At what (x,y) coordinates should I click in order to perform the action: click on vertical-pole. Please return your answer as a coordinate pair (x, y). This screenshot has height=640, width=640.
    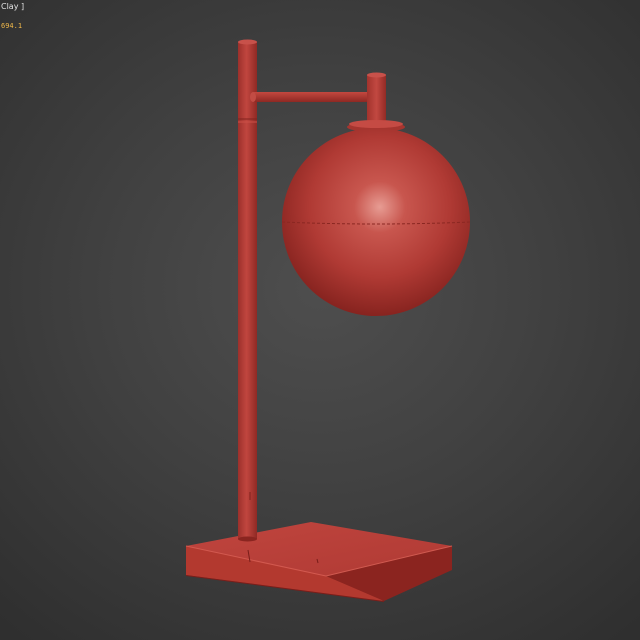
    Looking at the image, I should click on (247, 290).